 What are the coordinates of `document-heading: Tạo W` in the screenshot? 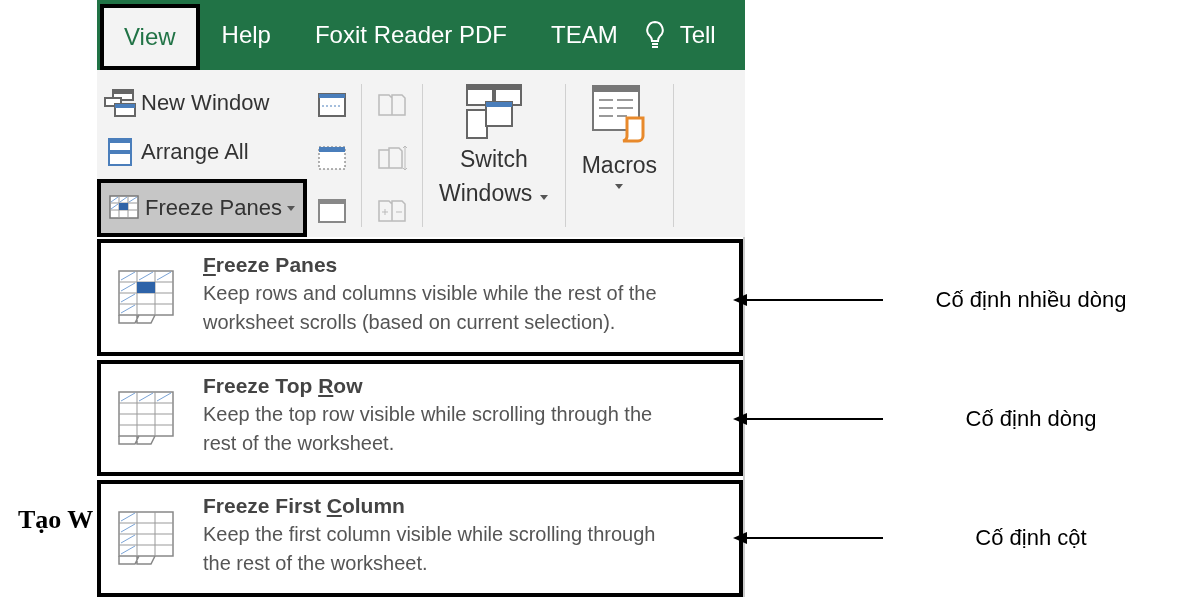 It's located at (56, 520).